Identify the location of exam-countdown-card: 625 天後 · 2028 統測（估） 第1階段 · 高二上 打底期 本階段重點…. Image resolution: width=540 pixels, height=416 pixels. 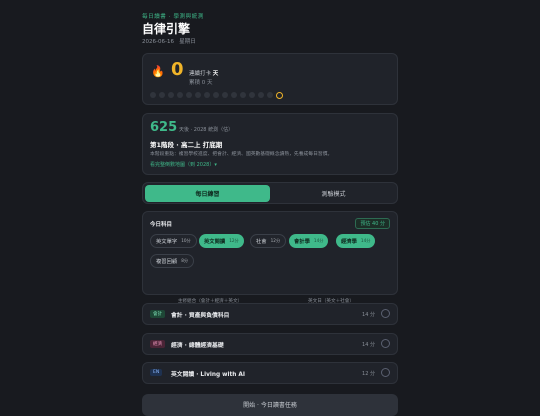
(270, 144).